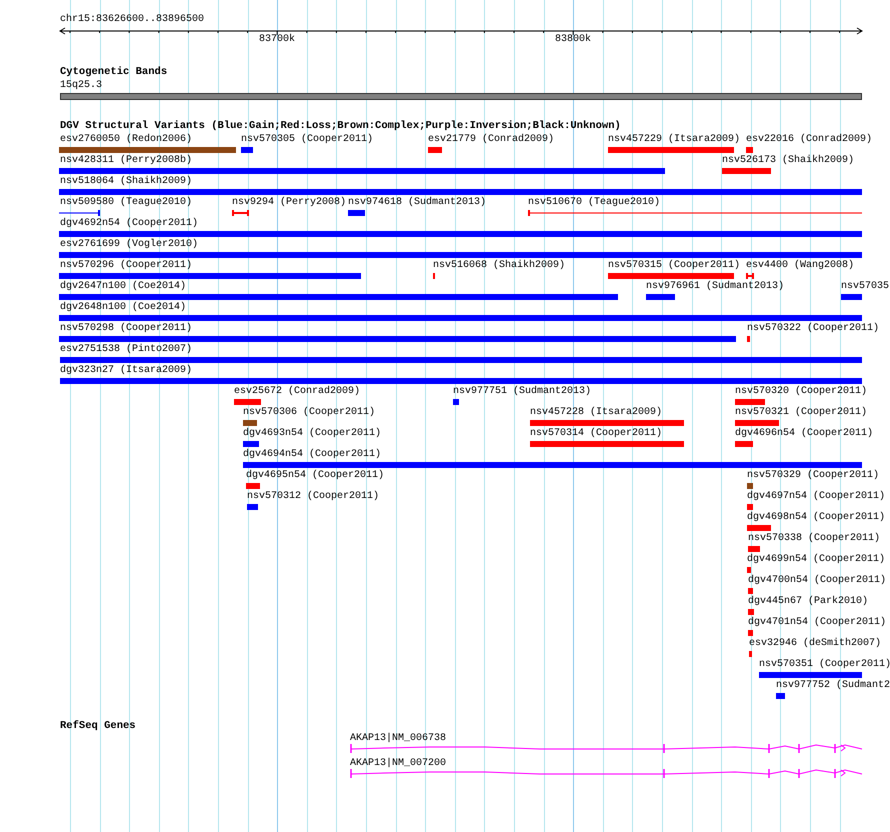  Describe the element at coordinates (815, 643) in the screenshot. I see `variant-label: esv32946 (deSmith2007)` at that location.